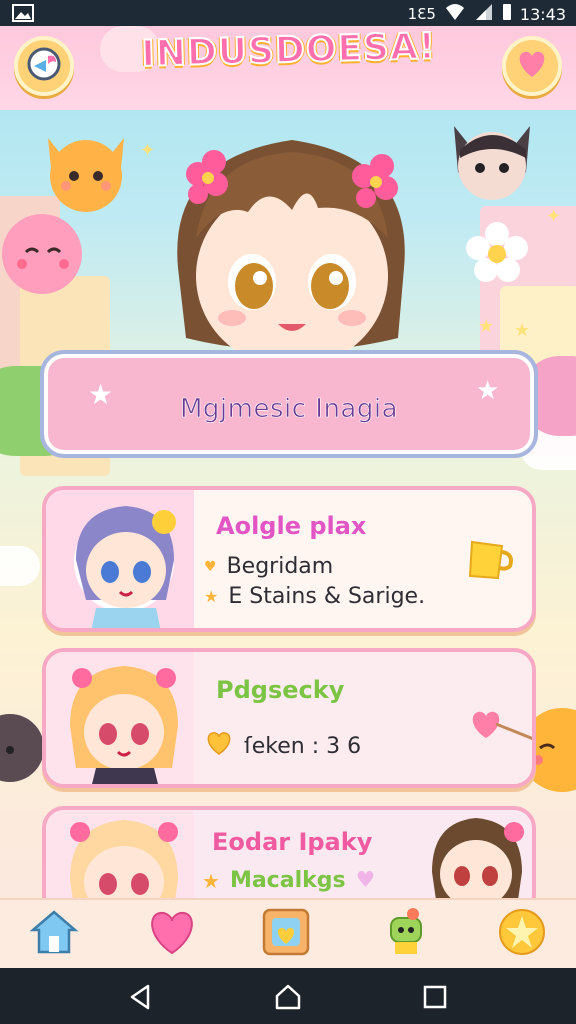  What do you see at coordinates (292, 842) in the screenshot?
I see `card-title: Eodar Ipaky` at bounding box center [292, 842].